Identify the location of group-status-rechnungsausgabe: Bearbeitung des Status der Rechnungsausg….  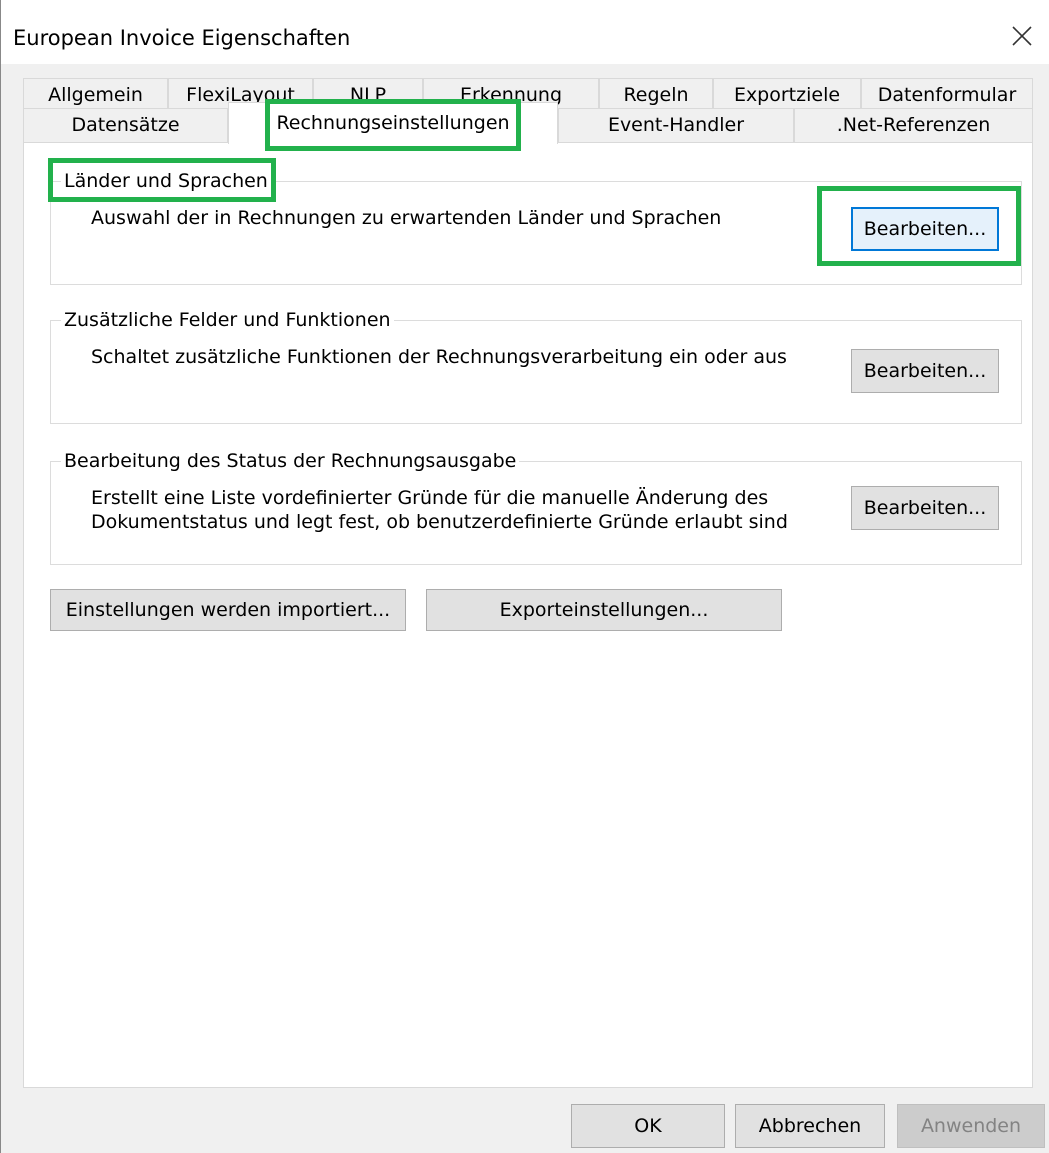
(536, 506).